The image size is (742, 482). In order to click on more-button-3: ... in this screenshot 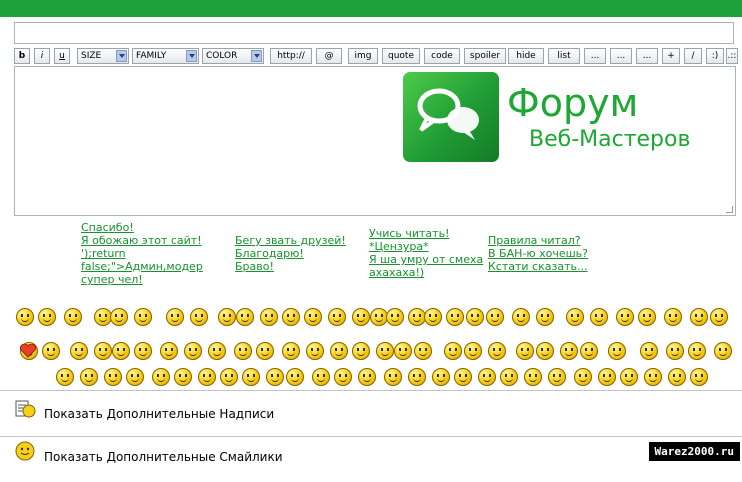, I will do `click(647, 56)`.